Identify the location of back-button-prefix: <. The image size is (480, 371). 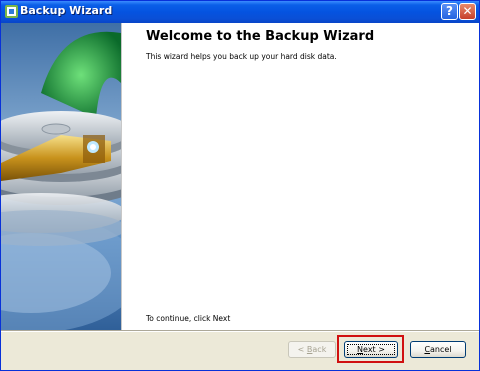
(302, 349).